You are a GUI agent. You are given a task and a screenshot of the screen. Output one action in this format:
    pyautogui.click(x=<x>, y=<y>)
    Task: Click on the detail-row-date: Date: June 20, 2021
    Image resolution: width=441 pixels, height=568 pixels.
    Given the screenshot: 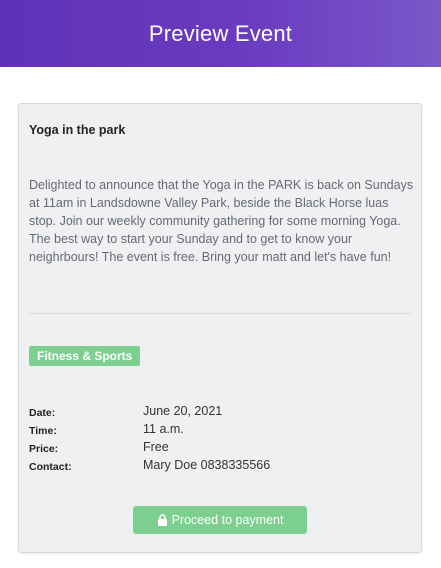 What is the action you would take?
    pyautogui.click(x=219, y=413)
    